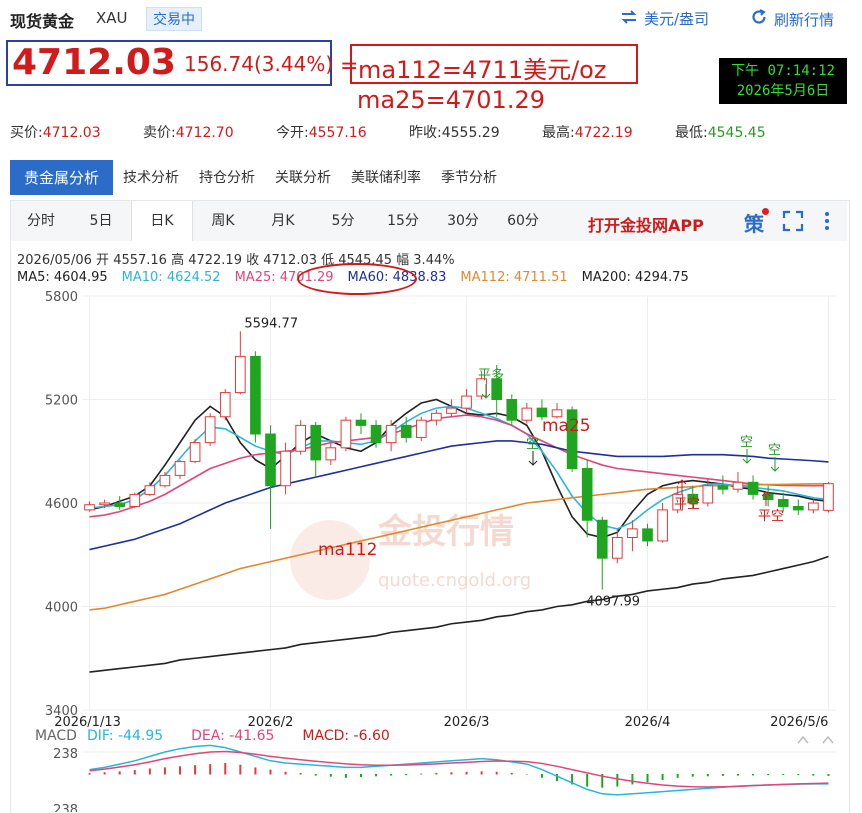 This screenshot has width=862, height=813. Describe the element at coordinates (804, 19) in the screenshot. I see `refresh-label: 刷新行情` at that location.